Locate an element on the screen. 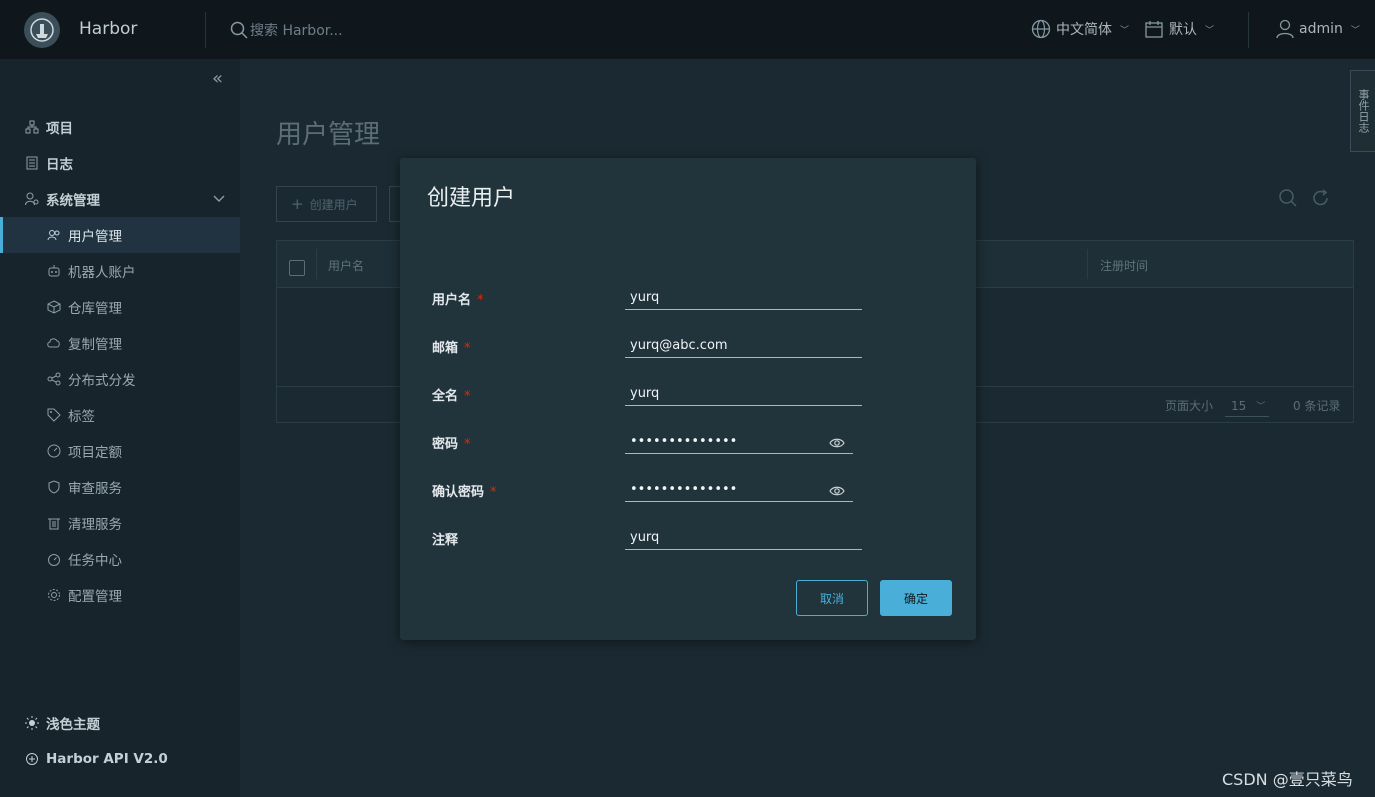 Image resolution: width=1375 pixels, height=797 pixels. sidebar-item-job-service: 任务中心 is located at coordinates (120, 559).